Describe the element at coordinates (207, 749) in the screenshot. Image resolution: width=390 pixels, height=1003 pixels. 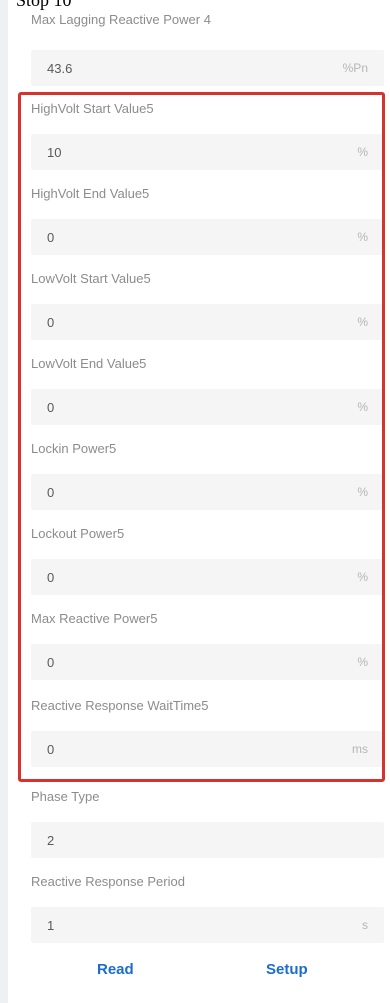
I see `field-input-reactive-response-waittime5: 0 ms` at that location.